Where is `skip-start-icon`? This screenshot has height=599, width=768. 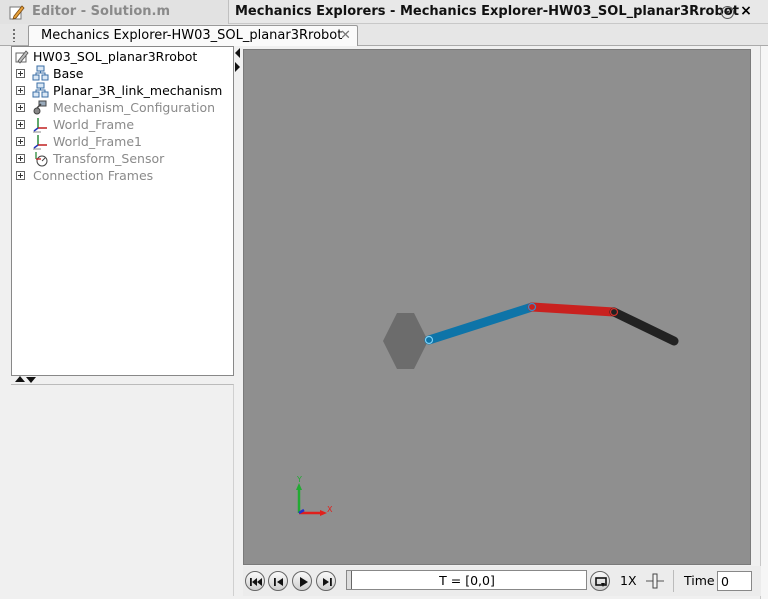 skip-start-icon is located at coordinates (256, 582).